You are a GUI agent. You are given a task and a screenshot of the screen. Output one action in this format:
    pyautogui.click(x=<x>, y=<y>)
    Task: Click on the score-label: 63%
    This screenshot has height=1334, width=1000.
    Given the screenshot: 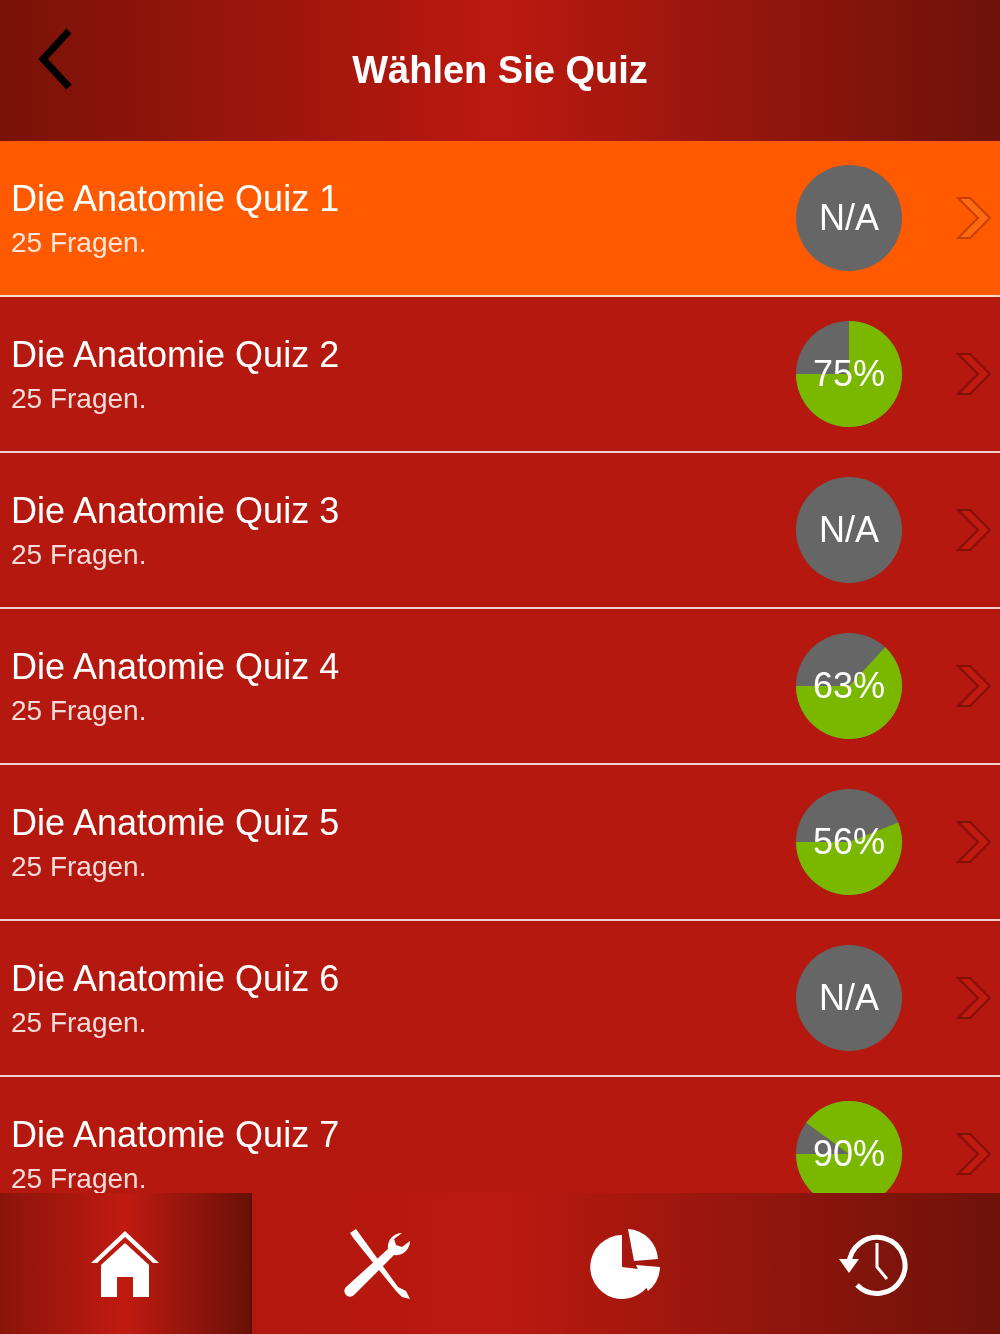 What is the action you would take?
    pyautogui.click(x=849, y=686)
    